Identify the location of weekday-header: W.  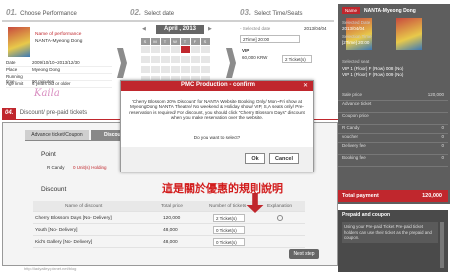
(175, 41).